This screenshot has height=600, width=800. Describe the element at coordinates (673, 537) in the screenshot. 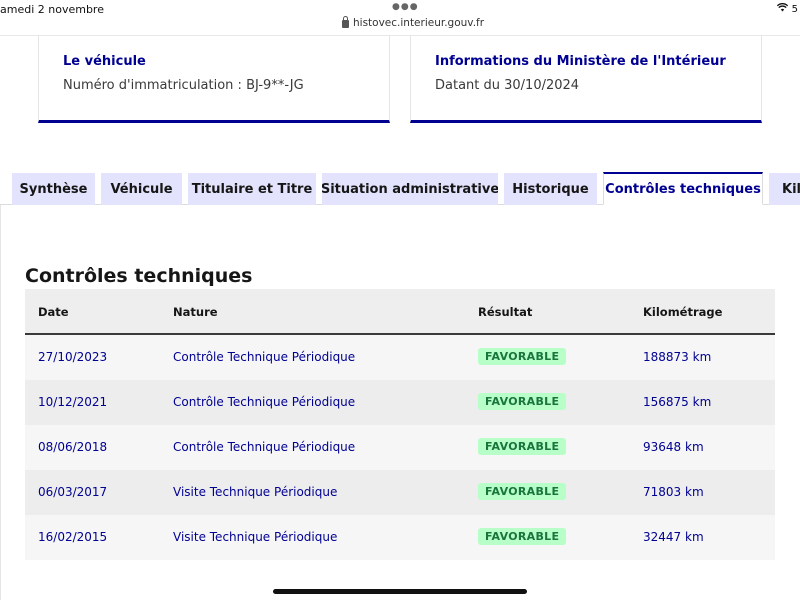

I see `row-km: 32447 km` at that location.